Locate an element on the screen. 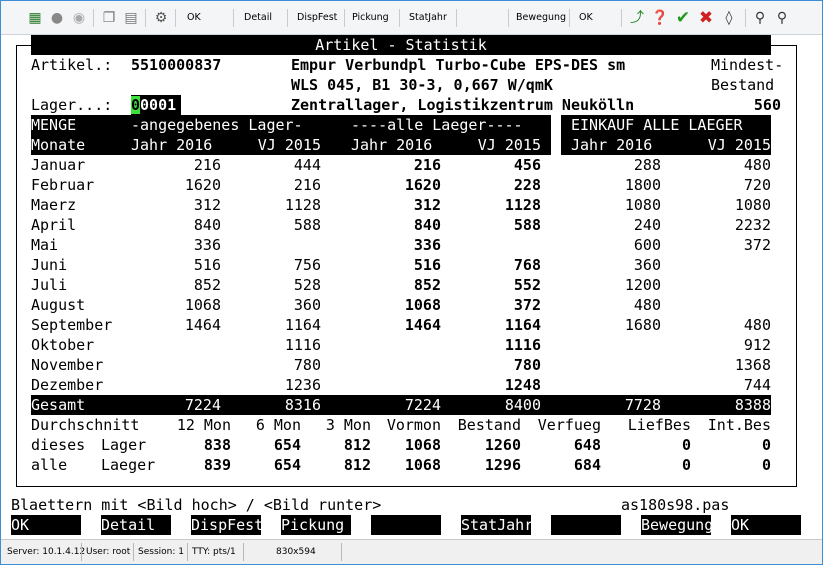 This screenshot has width=823, height=565. month-value-c1 is located at coordinates (181, 365).